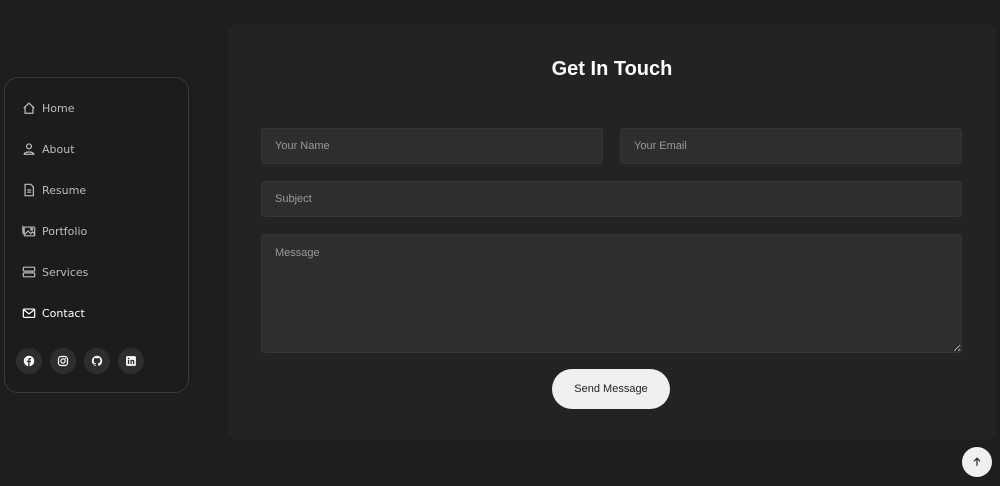 The width and height of the screenshot is (1000, 486). I want to click on sidebar-item-contact: Contact, so click(53, 313).